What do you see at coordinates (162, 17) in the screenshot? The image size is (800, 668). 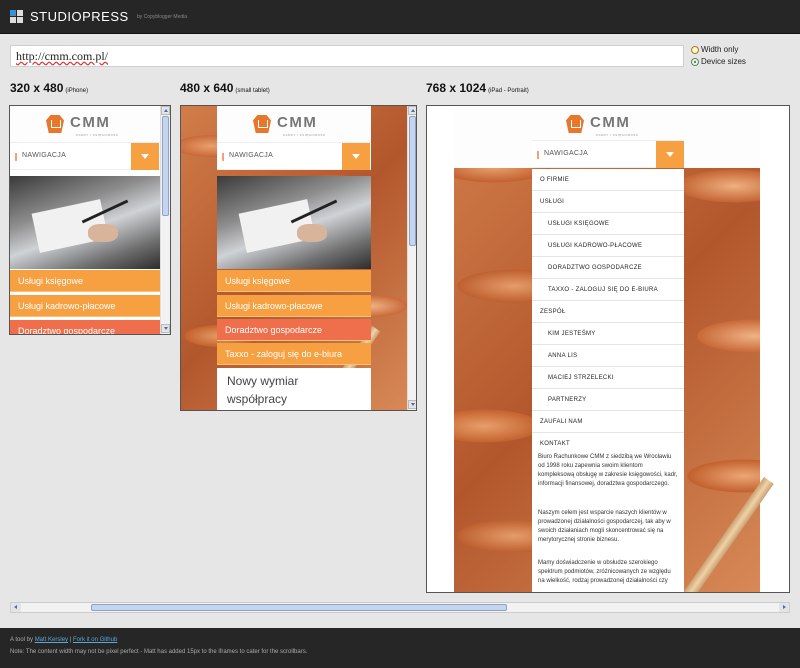 I see `brand-tagline: by Copyblogger Media` at bounding box center [162, 17].